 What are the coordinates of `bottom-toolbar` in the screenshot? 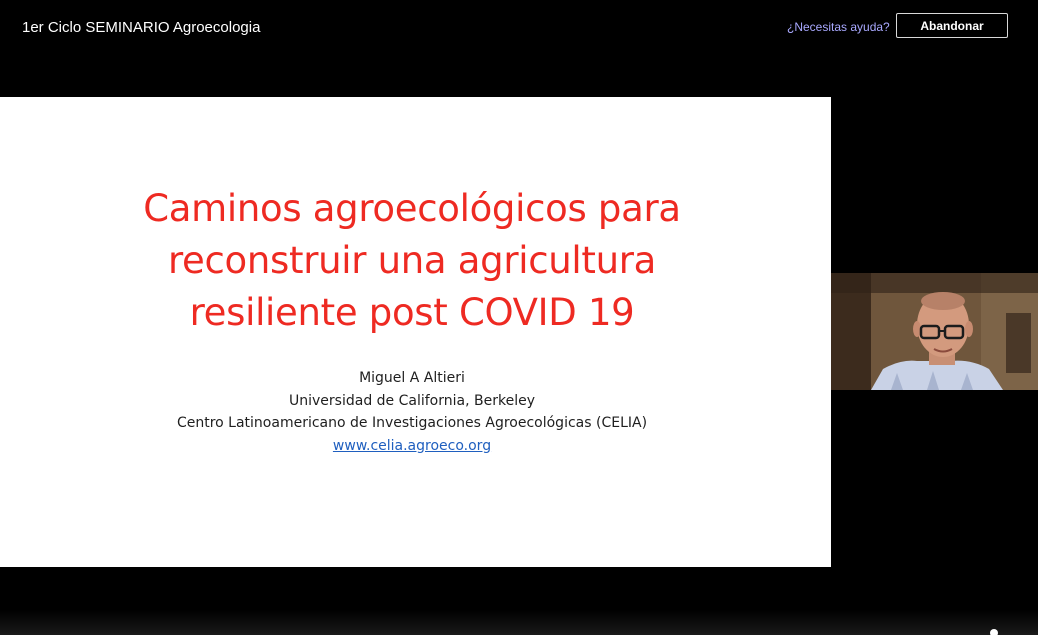 It's located at (519, 622).